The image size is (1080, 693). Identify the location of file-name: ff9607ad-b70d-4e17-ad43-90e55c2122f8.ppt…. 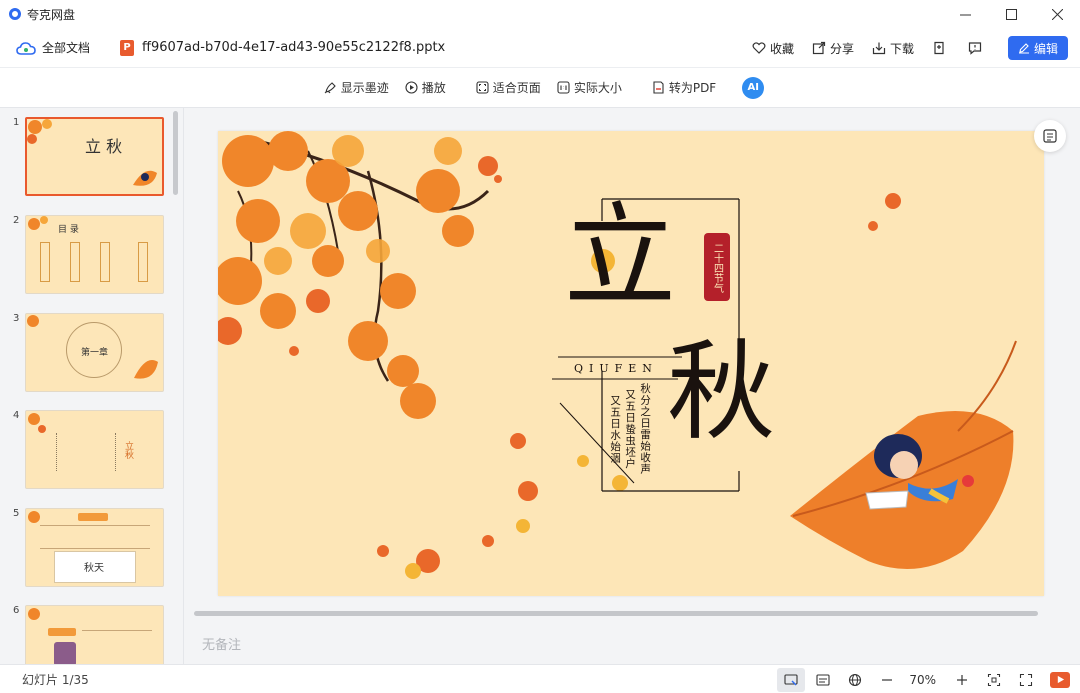
(294, 47).